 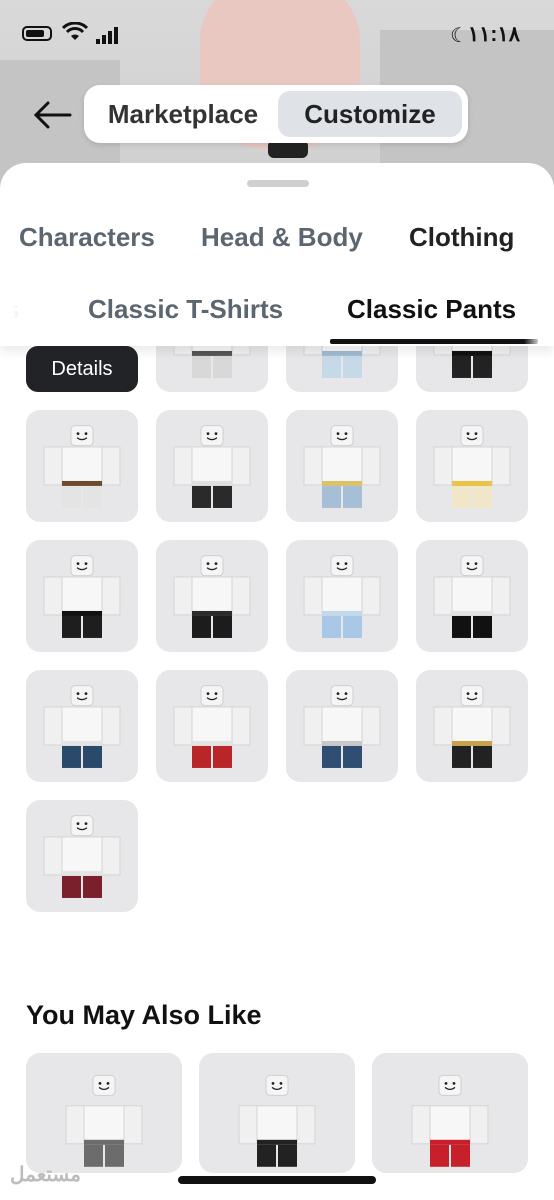 I want to click on tabs-fade-right, so click(x=539, y=311).